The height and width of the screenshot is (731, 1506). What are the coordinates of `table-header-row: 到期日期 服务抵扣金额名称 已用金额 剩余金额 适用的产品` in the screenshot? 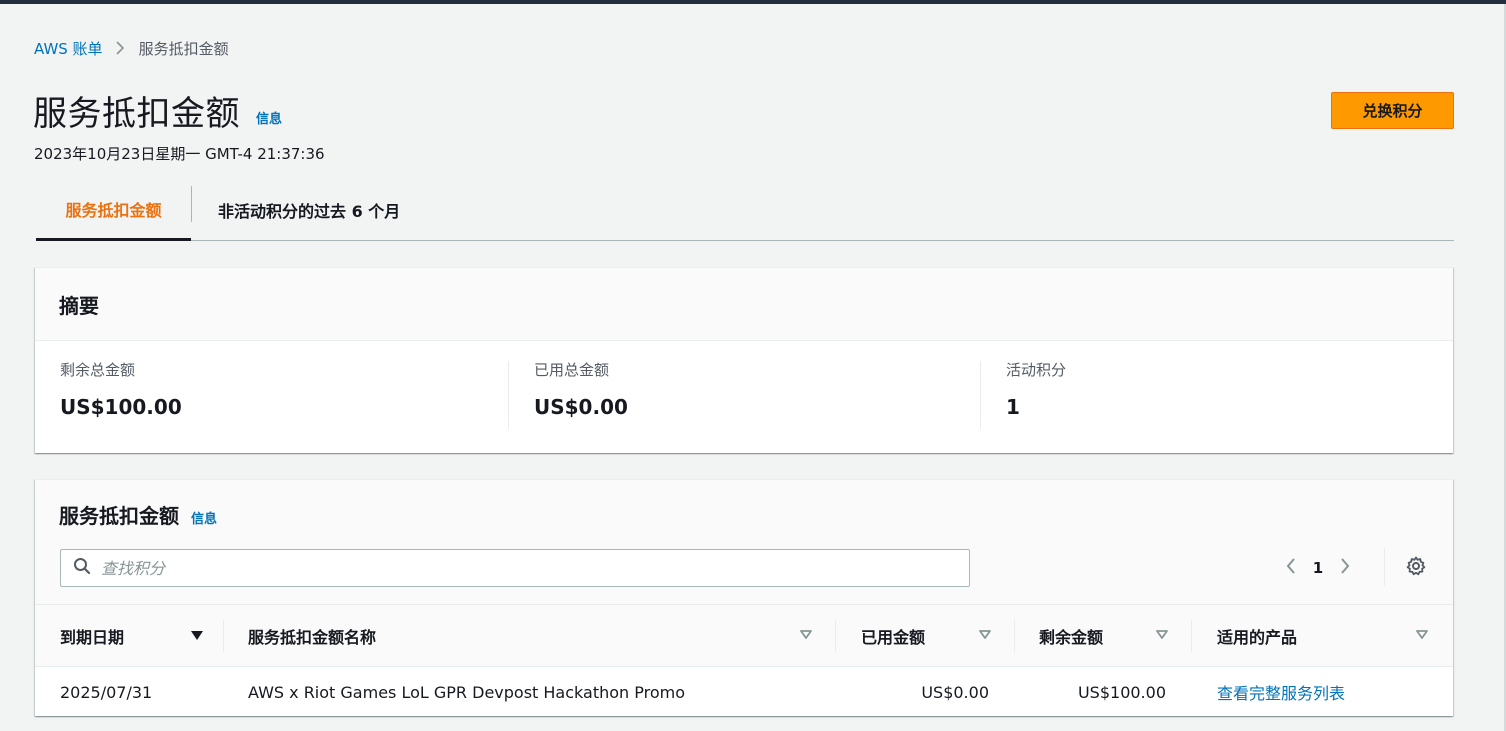 It's located at (744, 636).